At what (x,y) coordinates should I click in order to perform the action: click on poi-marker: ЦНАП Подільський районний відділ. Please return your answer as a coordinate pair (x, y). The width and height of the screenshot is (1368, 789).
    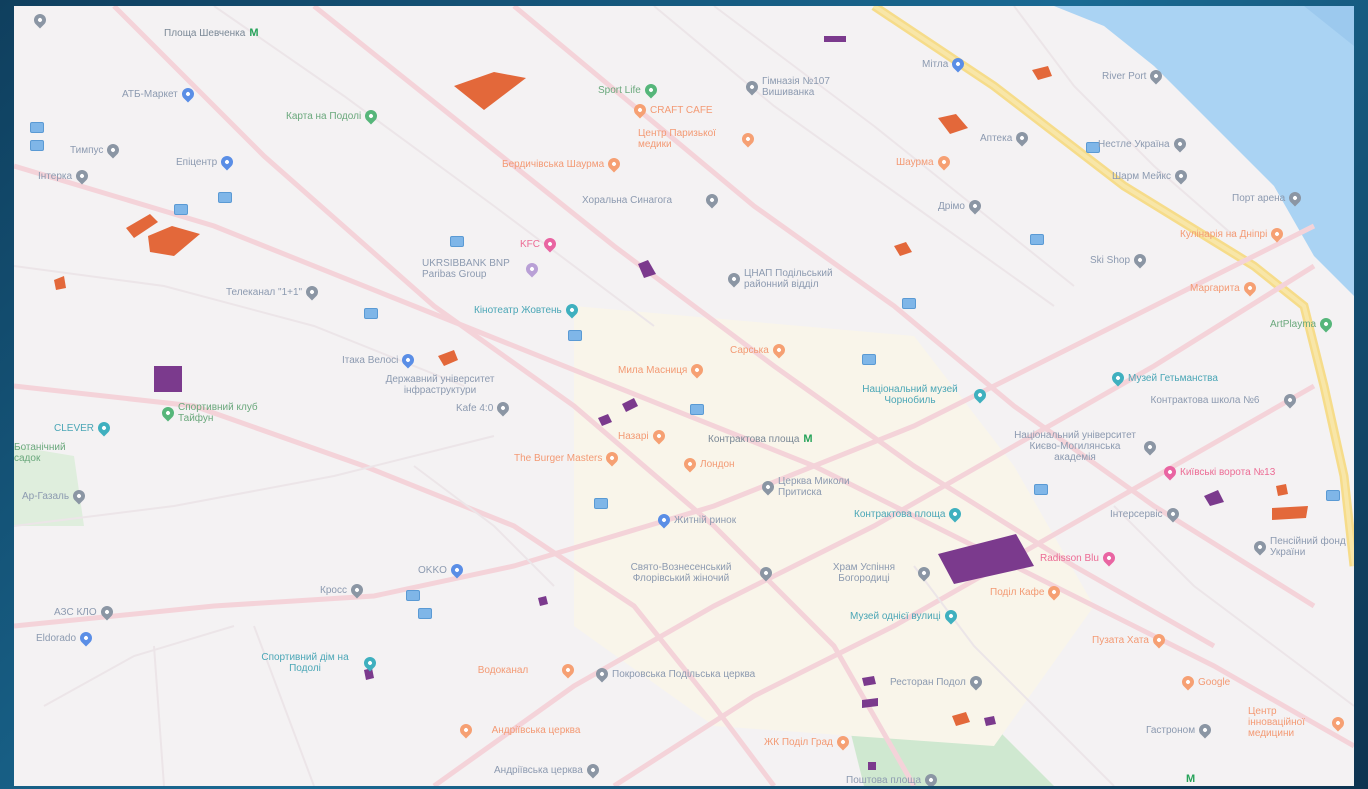
    Looking at the image, I should click on (794, 279).